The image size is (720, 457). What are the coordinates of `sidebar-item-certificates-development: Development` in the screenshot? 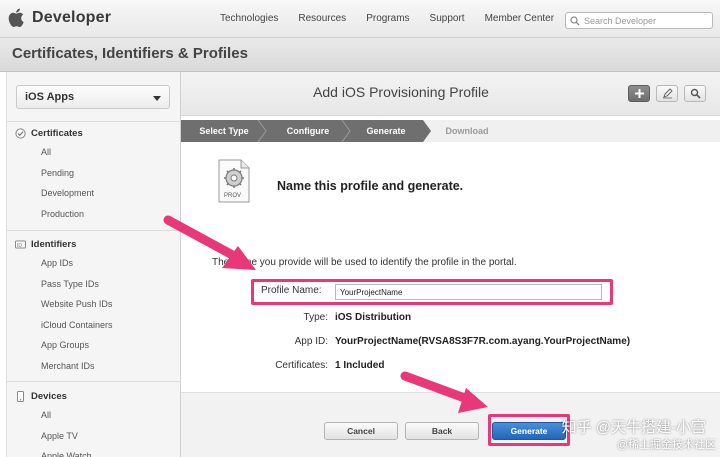 It's located at (54, 193).